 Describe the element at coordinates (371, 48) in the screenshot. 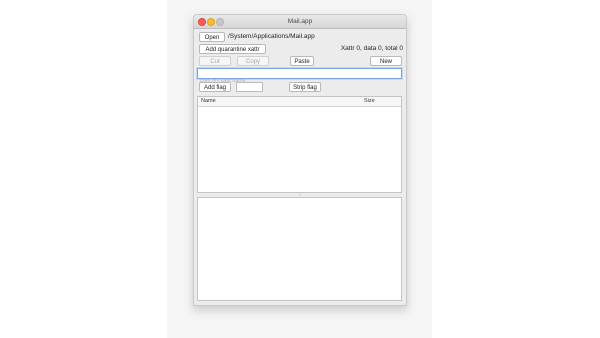

I see `xattr-info: Xattr 0, data 0, total 0` at that location.